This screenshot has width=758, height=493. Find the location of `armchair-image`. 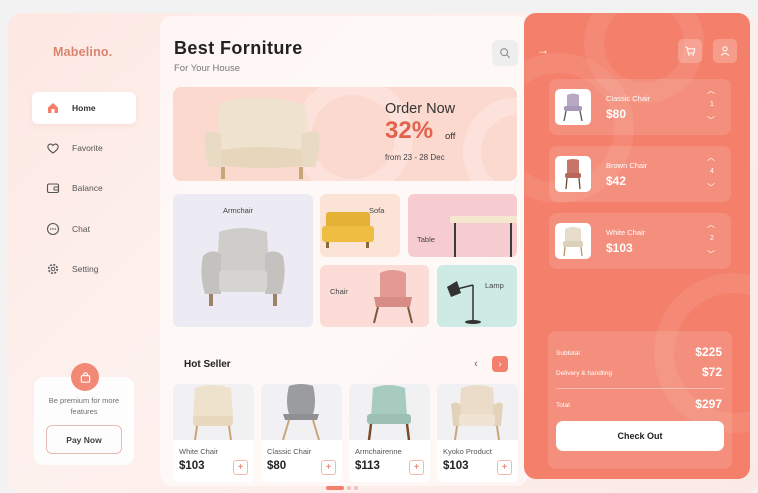

armchair-image is located at coordinates (243, 267).